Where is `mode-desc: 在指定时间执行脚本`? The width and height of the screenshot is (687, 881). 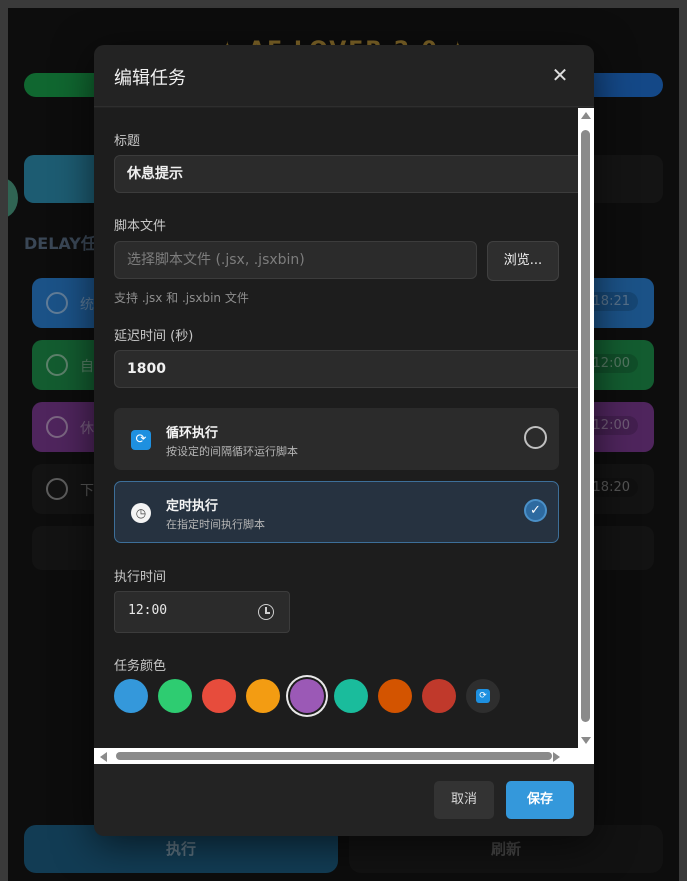 mode-desc: 在指定时间执行脚本 is located at coordinates (215, 524).